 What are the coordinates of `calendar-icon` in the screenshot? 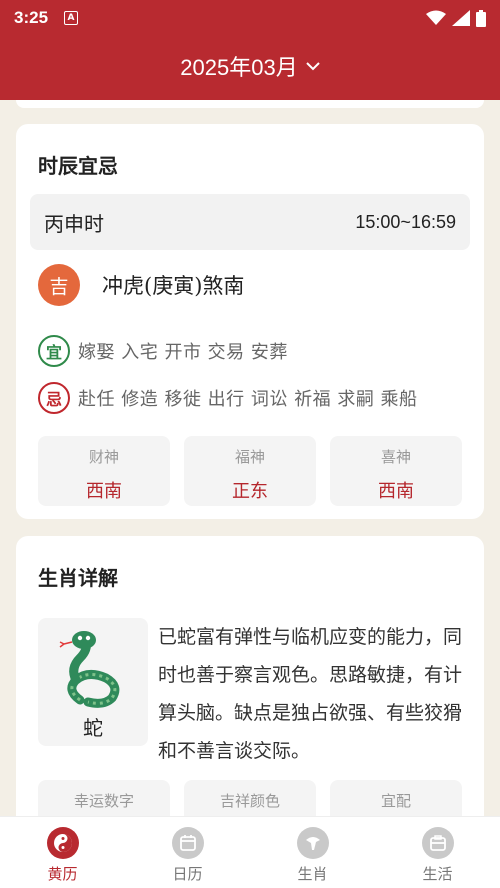 It's located at (187, 843).